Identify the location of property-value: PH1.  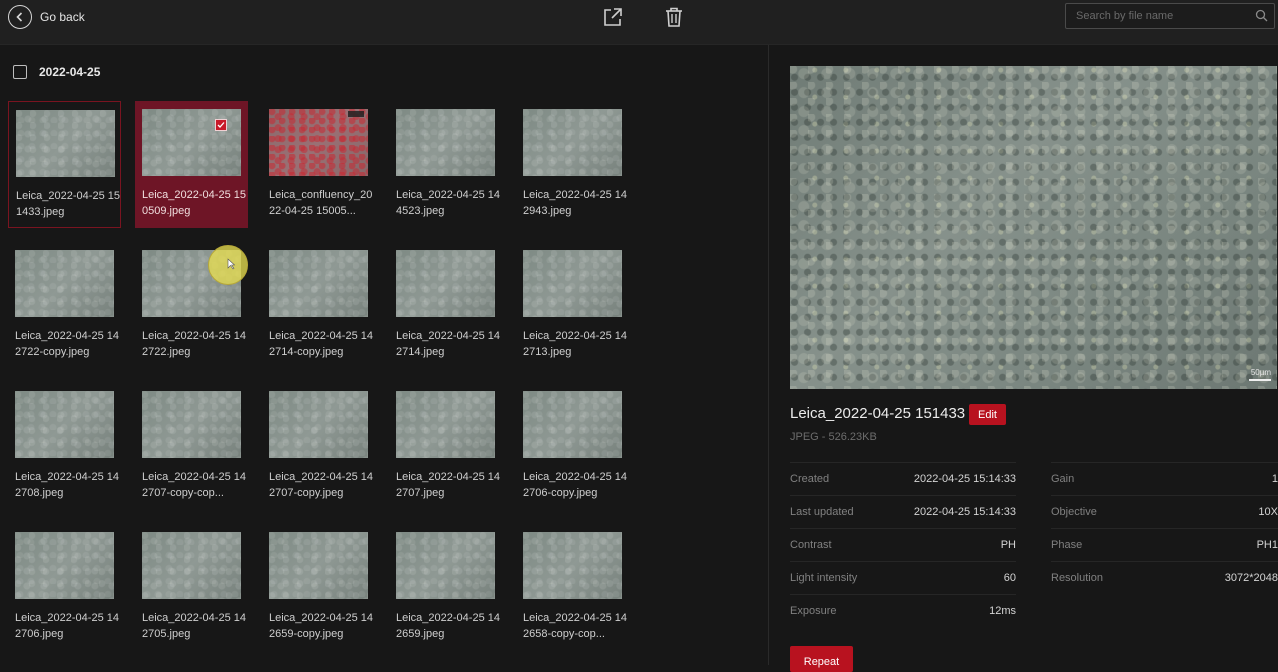
(1267, 545).